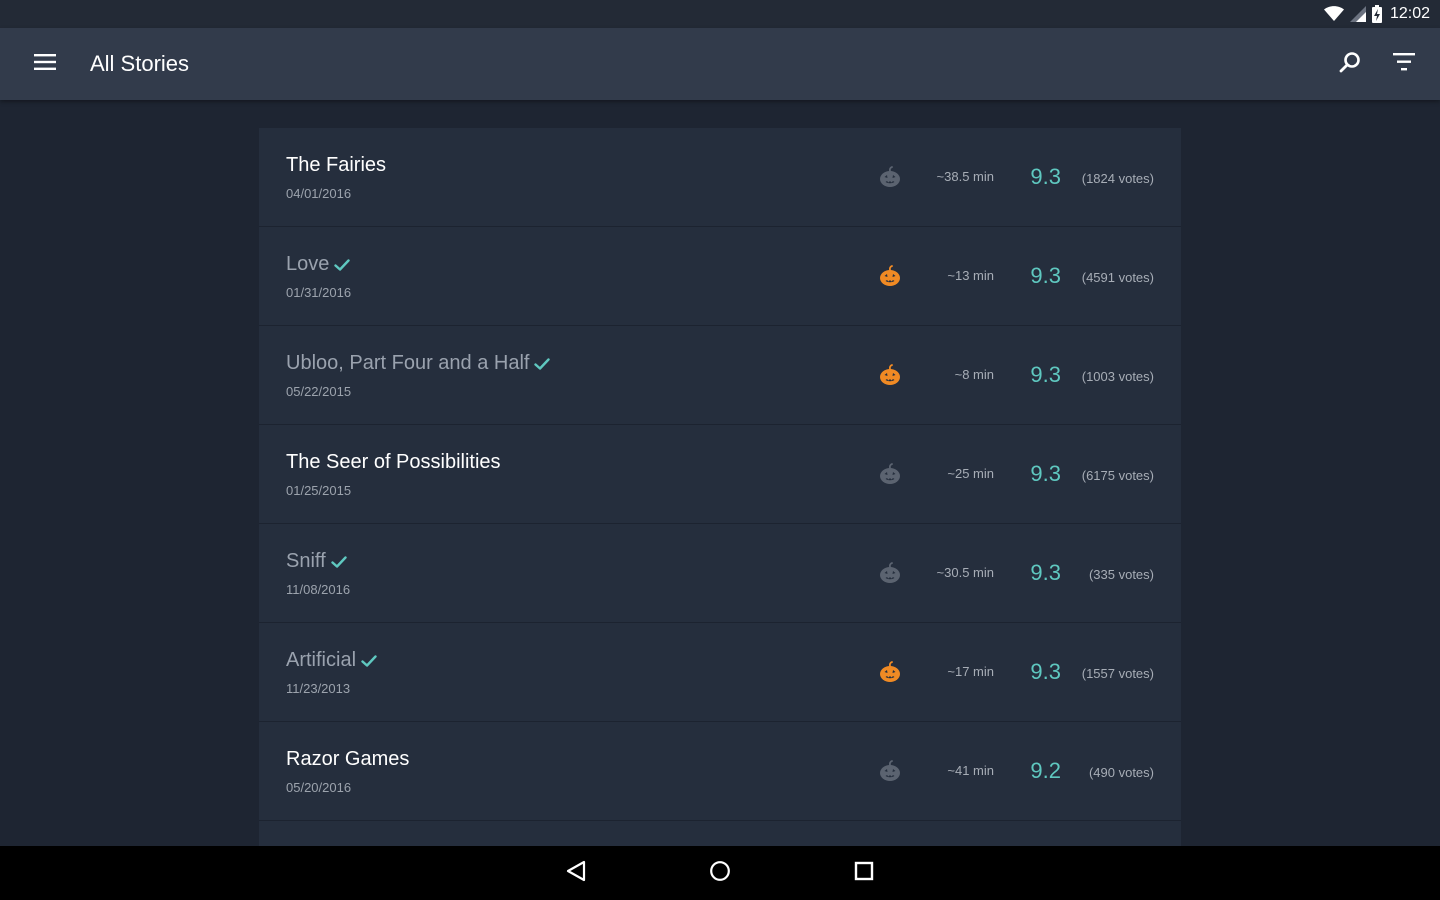  I want to click on recents-button, so click(864, 873).